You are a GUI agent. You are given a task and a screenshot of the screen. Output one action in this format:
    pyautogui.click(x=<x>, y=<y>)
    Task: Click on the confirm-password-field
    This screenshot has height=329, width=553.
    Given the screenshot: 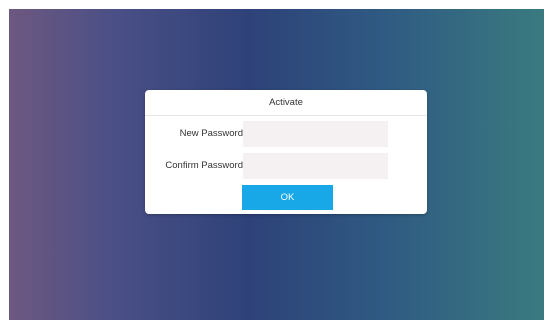 What is the action you would take?
    pyautogui.click(x=315, y=166)
    